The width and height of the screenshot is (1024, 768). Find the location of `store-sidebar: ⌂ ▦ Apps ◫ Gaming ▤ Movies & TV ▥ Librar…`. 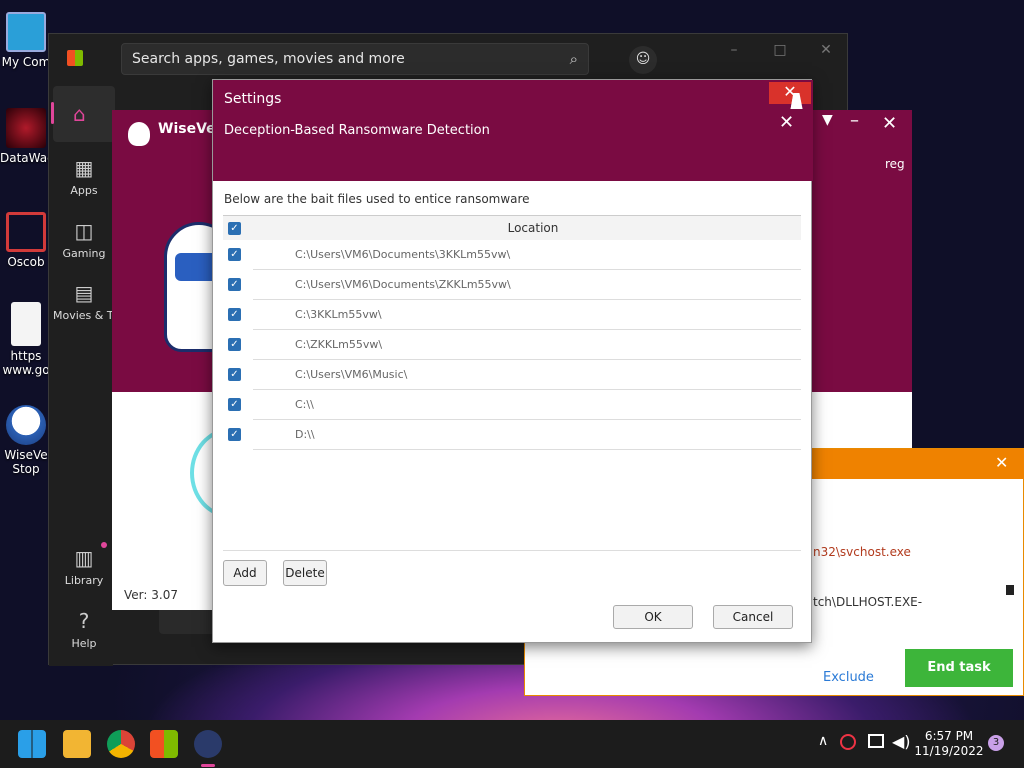

store-sidebar: ⌂ ▦ Apps ◫ Gaming ▤ Movies & TV ▥ Librar… is located at coordinates (85, 373).